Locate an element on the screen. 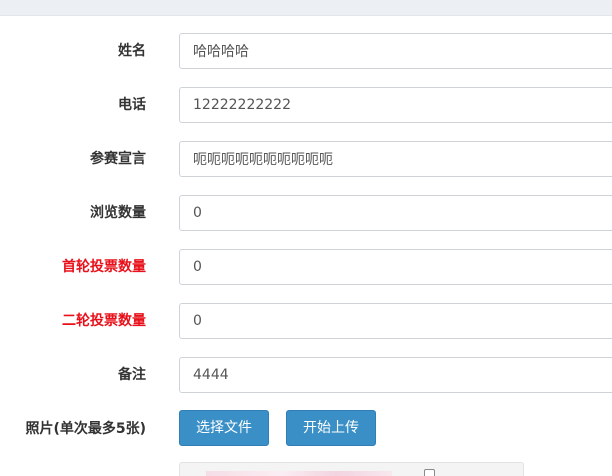 The height and width of the screenshot is (476, 612). remarks-input is located at coordinates (395, 375).